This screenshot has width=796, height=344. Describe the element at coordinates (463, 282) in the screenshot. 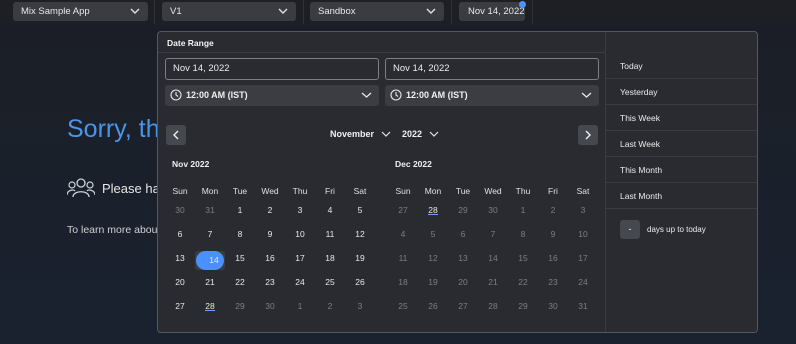

I see `calendar-day-number: 20` at that location.